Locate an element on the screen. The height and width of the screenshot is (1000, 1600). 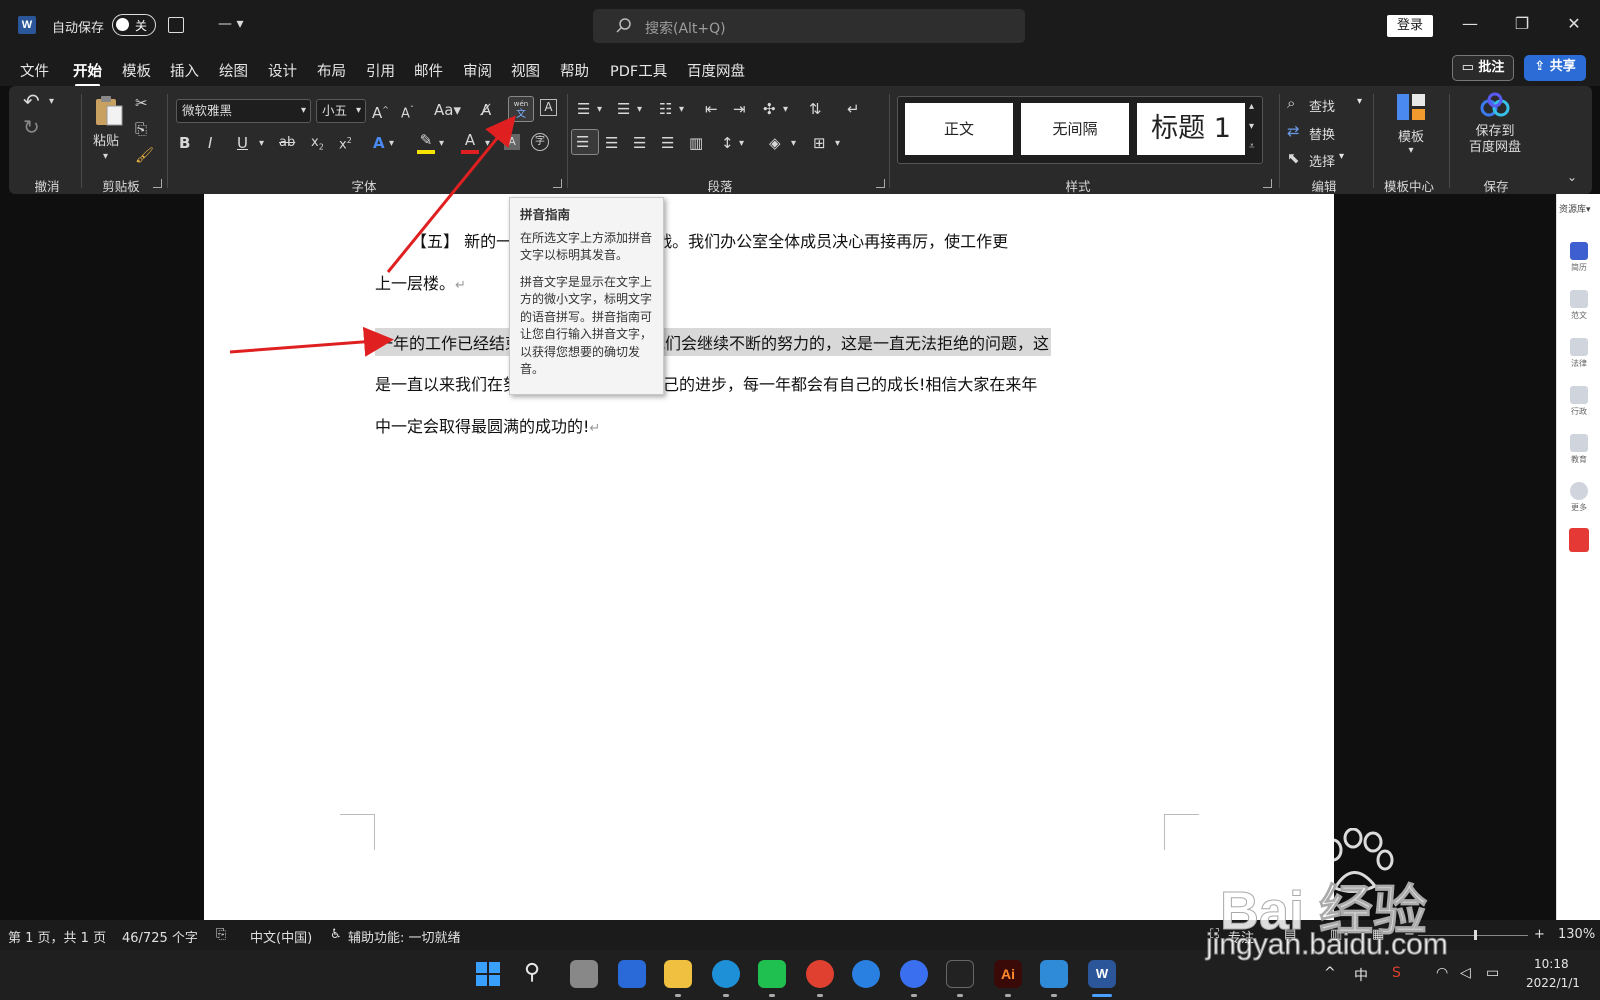
side-item-label: 简历 is located at coordinates (1579, 267).